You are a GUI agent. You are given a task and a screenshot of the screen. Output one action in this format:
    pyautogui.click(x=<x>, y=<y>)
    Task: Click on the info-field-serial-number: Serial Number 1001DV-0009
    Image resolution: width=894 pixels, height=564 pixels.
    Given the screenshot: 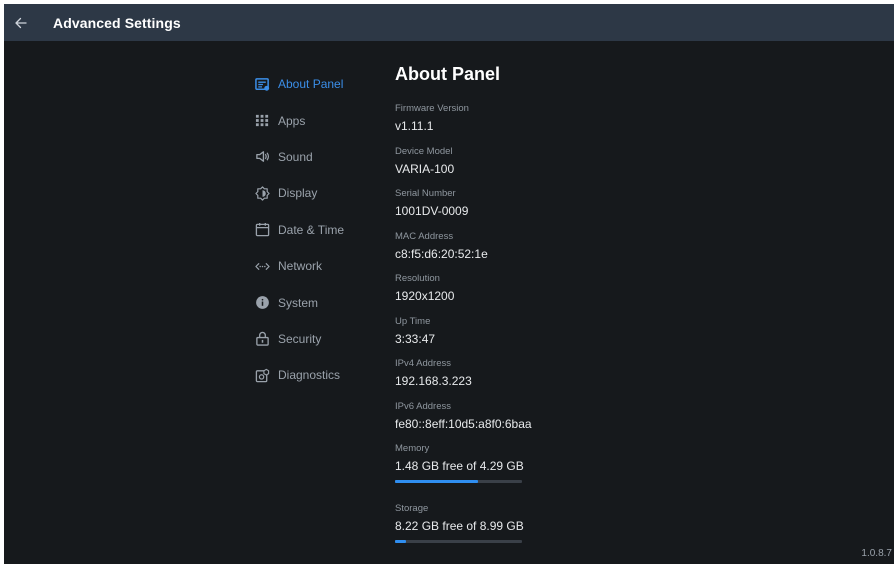 What is the action you would take?
    pyautogui.click(x=545, y=209)
    